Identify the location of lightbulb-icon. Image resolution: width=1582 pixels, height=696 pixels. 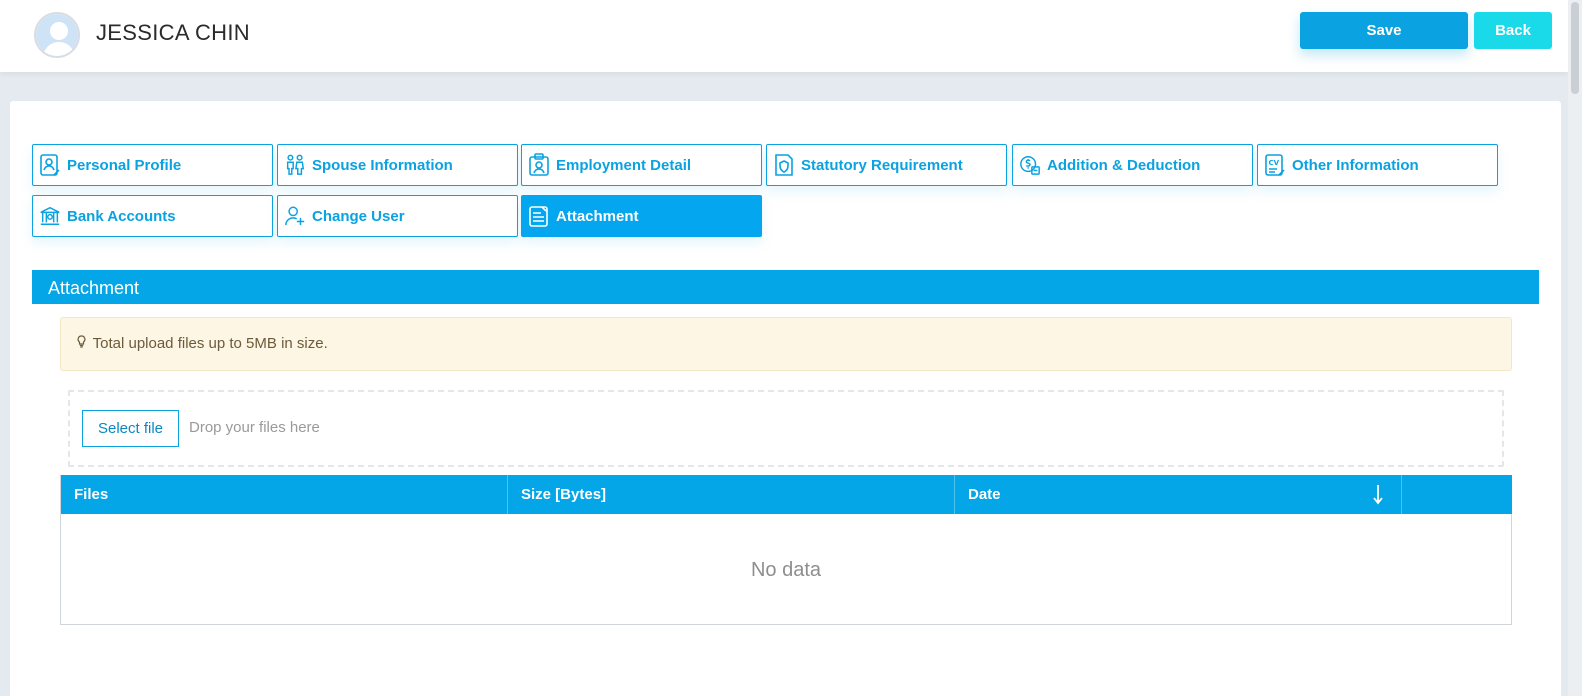
(83, 343).